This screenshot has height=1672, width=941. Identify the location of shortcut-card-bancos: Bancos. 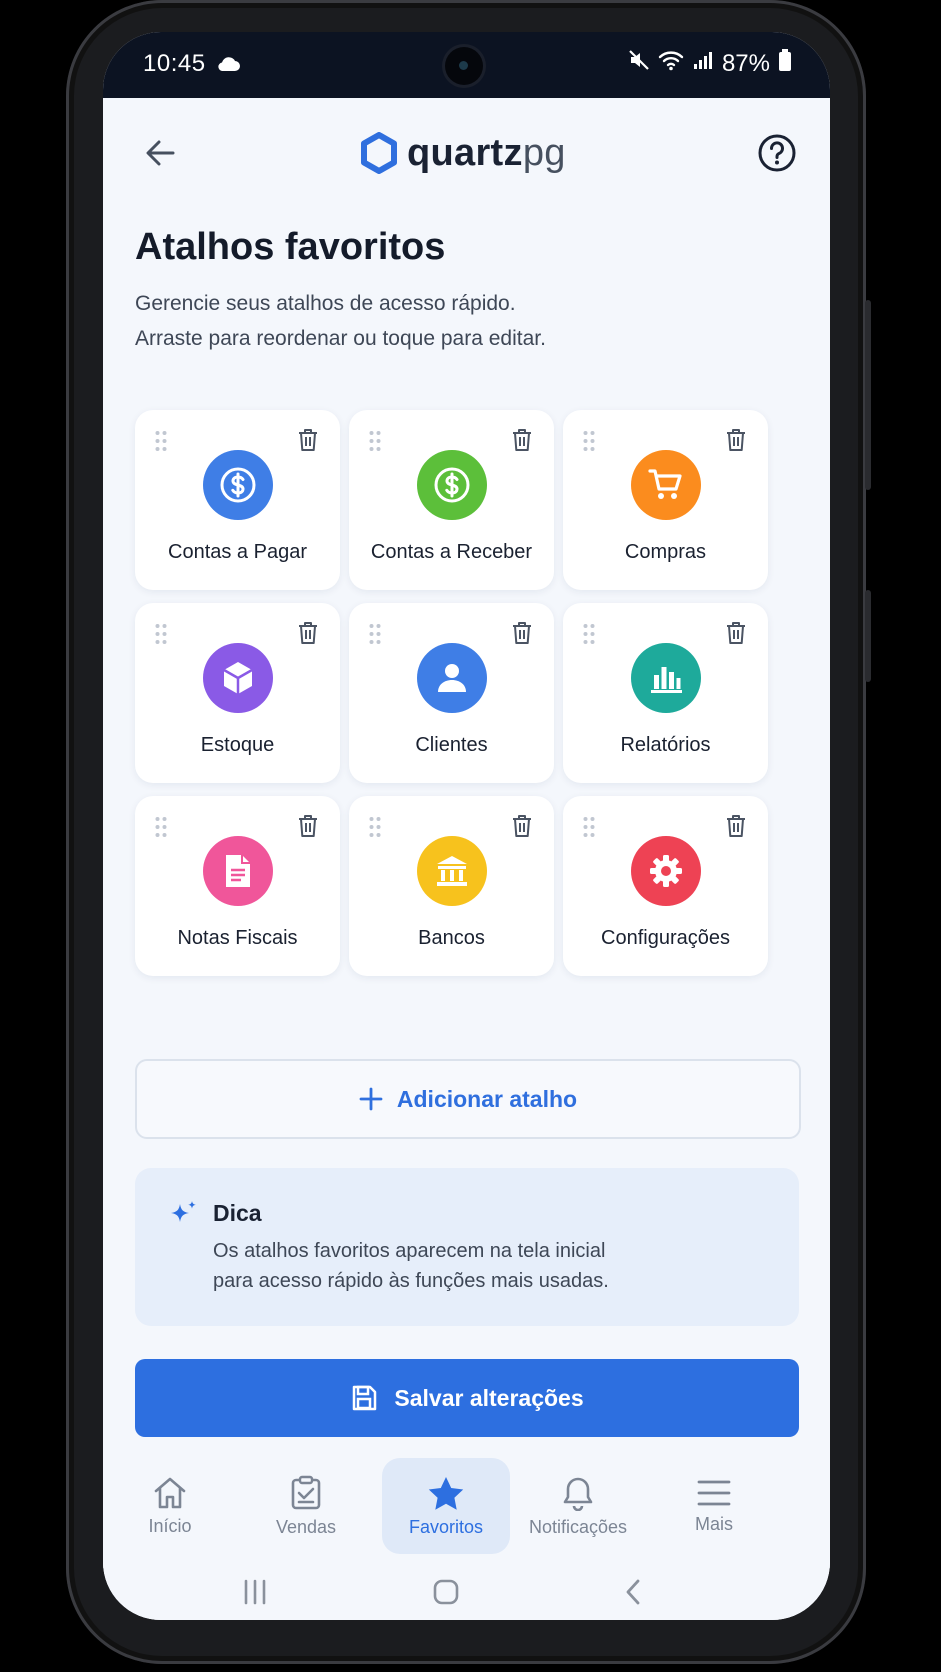
(451, 886).